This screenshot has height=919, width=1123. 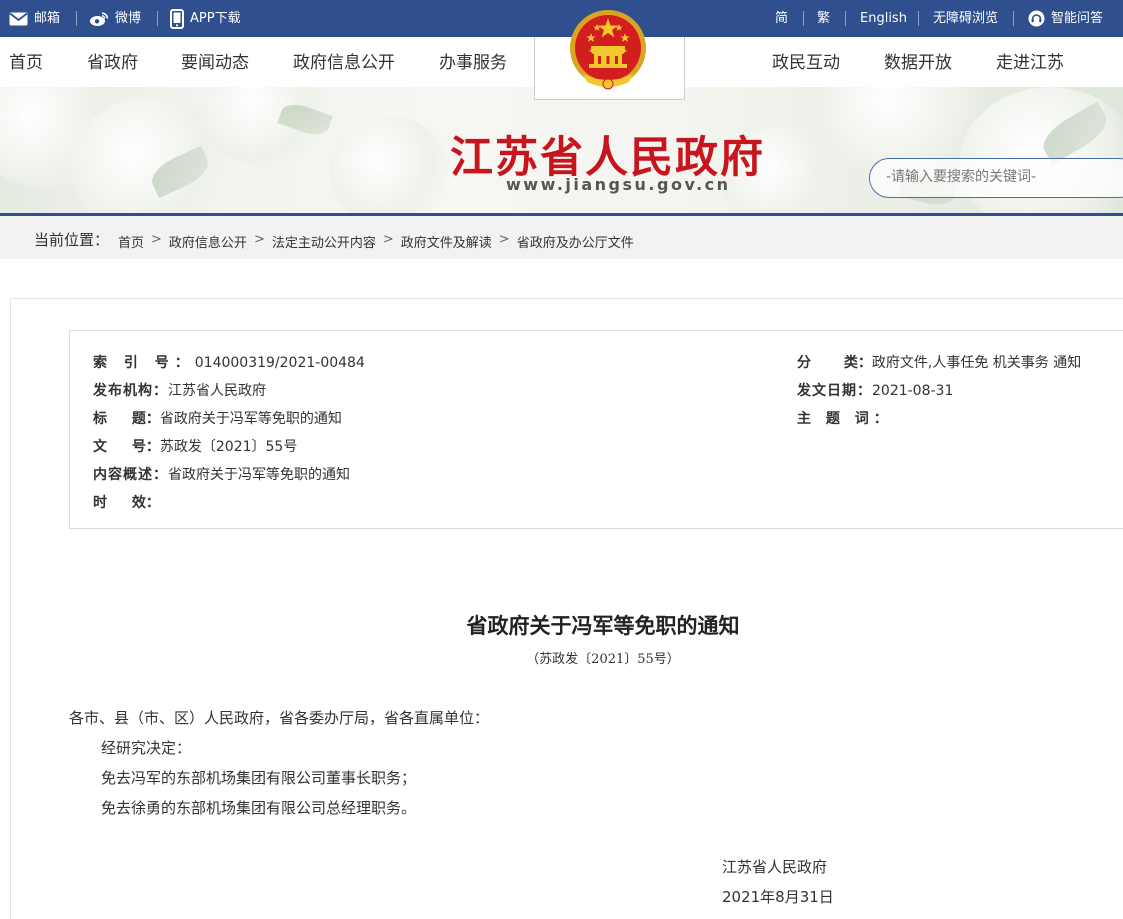 I want to click on english-label: English, so click(x=883, y=18).